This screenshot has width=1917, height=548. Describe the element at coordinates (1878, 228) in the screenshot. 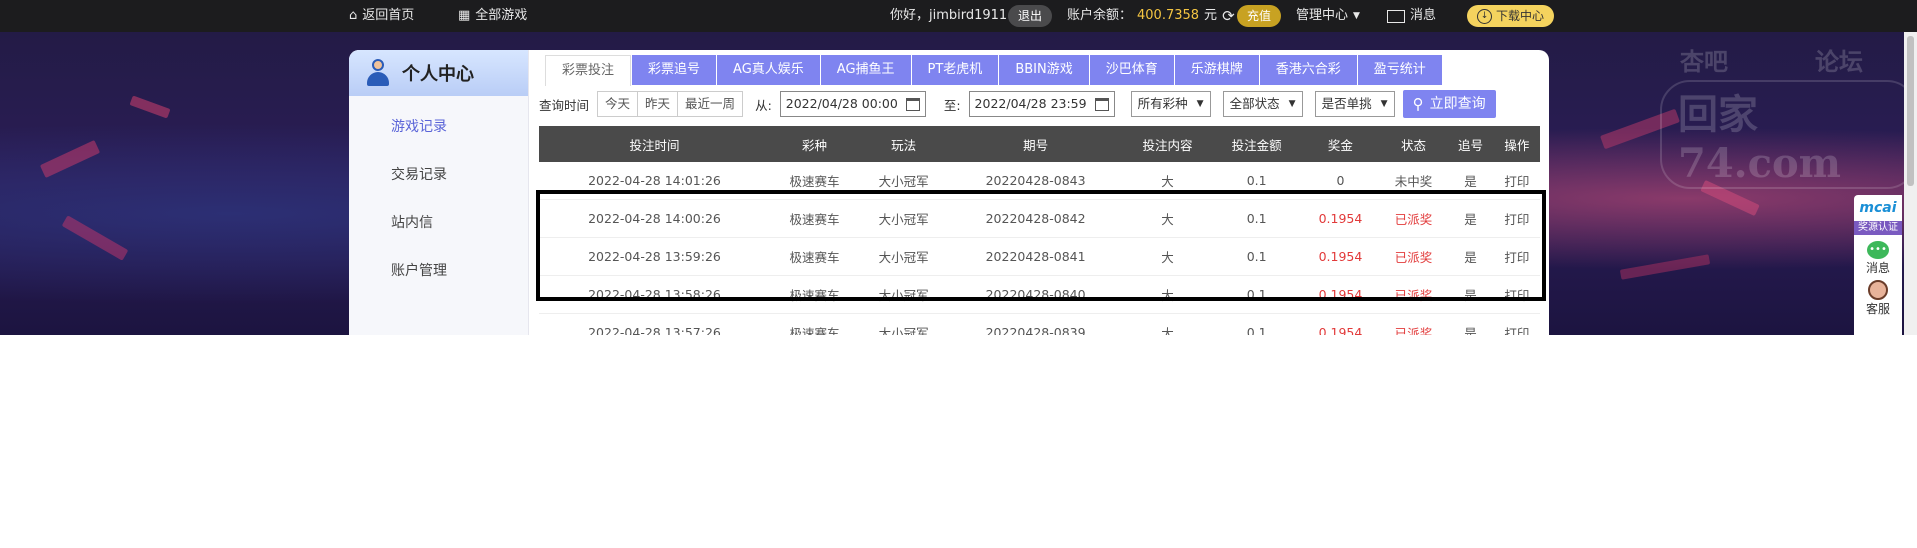

I see `badge-caption: 奖源认证` at that location.